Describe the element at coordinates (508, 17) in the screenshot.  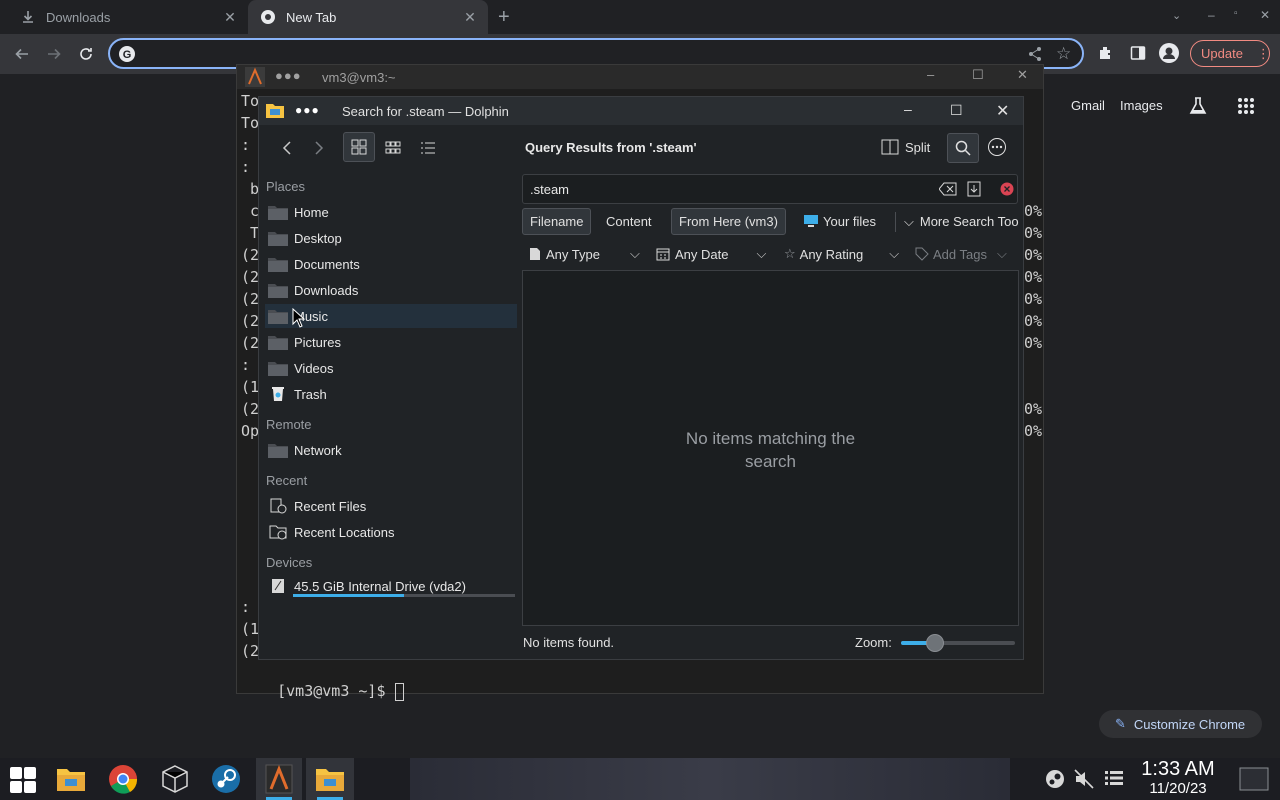
I see `new-tab-button: +` at that location.